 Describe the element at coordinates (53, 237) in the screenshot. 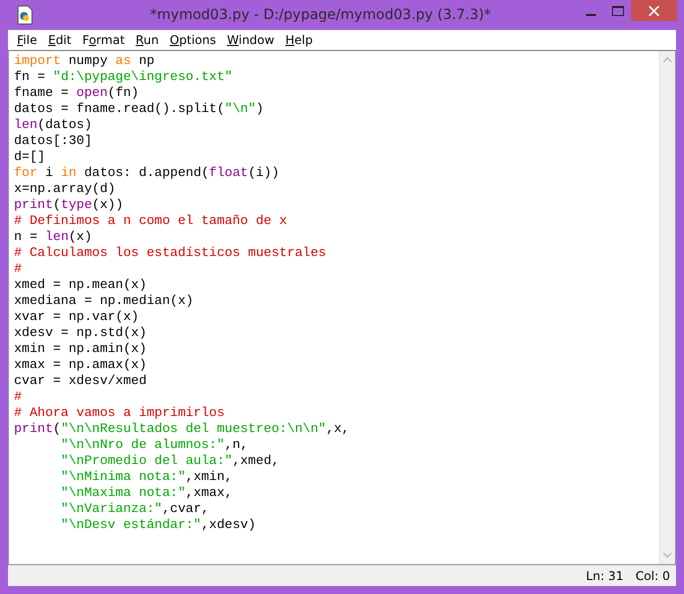

I see `code-line: n = len(x)` at that location.